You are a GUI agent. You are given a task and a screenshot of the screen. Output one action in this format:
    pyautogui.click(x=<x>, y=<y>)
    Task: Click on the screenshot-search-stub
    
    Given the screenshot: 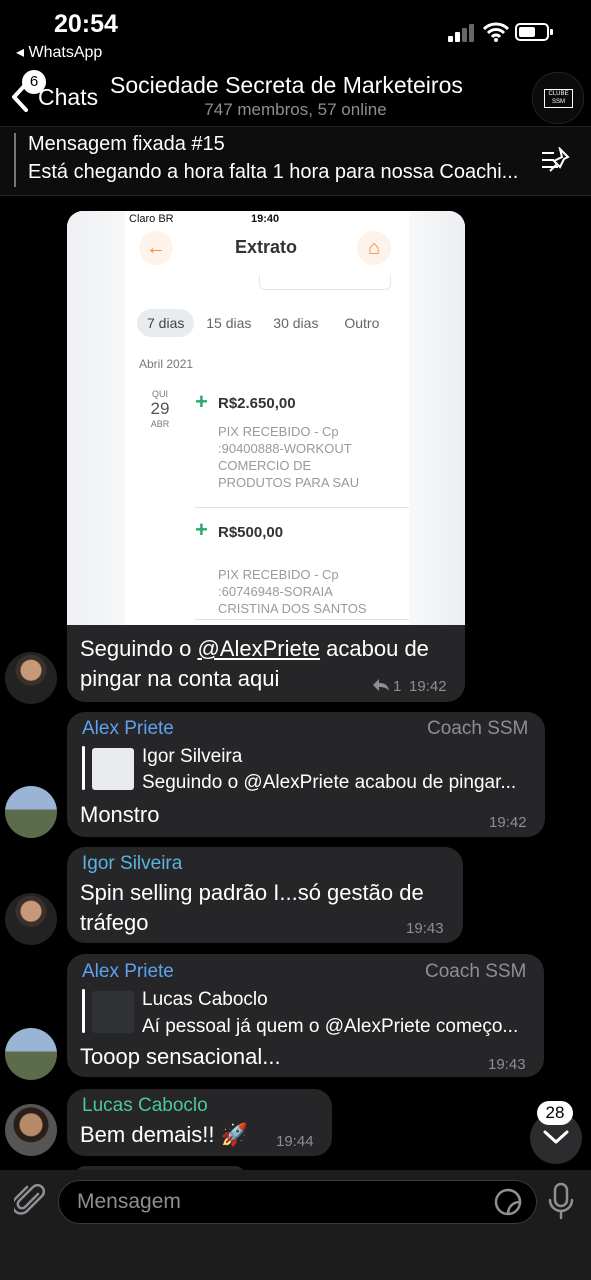 What is the action you would take?
    pyautogui.click(x=325, y=282)
    